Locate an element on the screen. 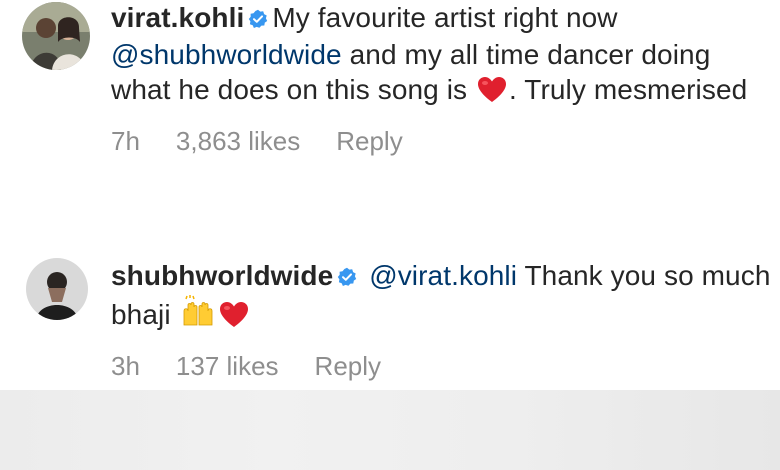 The height and width of the screenshot is (470, 780). comment-username: virat.kohli is located at coordinates (177, 17).